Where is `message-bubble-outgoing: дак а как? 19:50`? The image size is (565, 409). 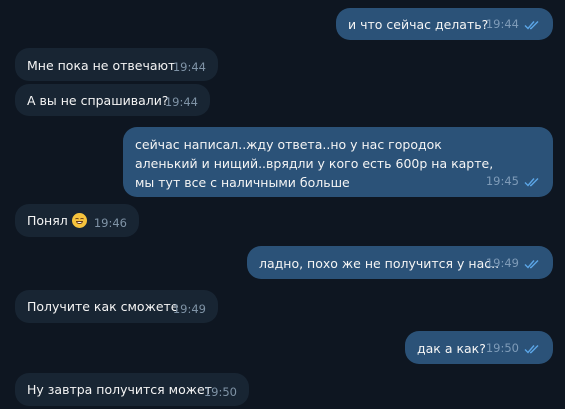 message-bubble-outgoing: дак а как? 19:50 is located at coordinates (479, 347).